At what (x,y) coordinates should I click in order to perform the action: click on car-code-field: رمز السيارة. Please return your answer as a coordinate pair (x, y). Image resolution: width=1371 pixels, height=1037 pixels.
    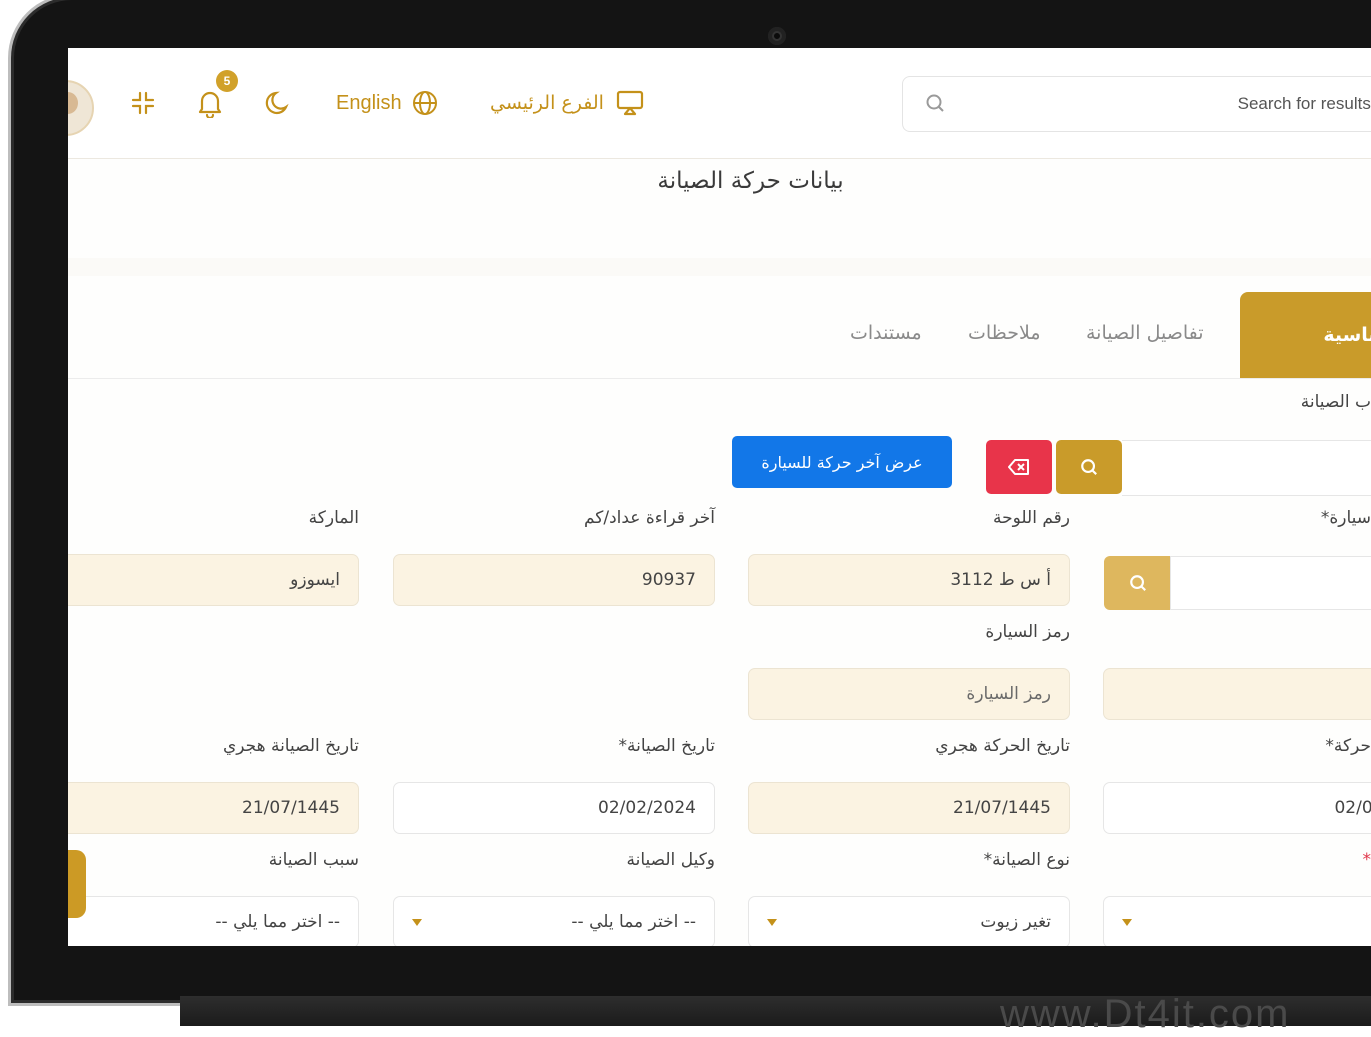
    Looking at the image, I should click on (909, 694).